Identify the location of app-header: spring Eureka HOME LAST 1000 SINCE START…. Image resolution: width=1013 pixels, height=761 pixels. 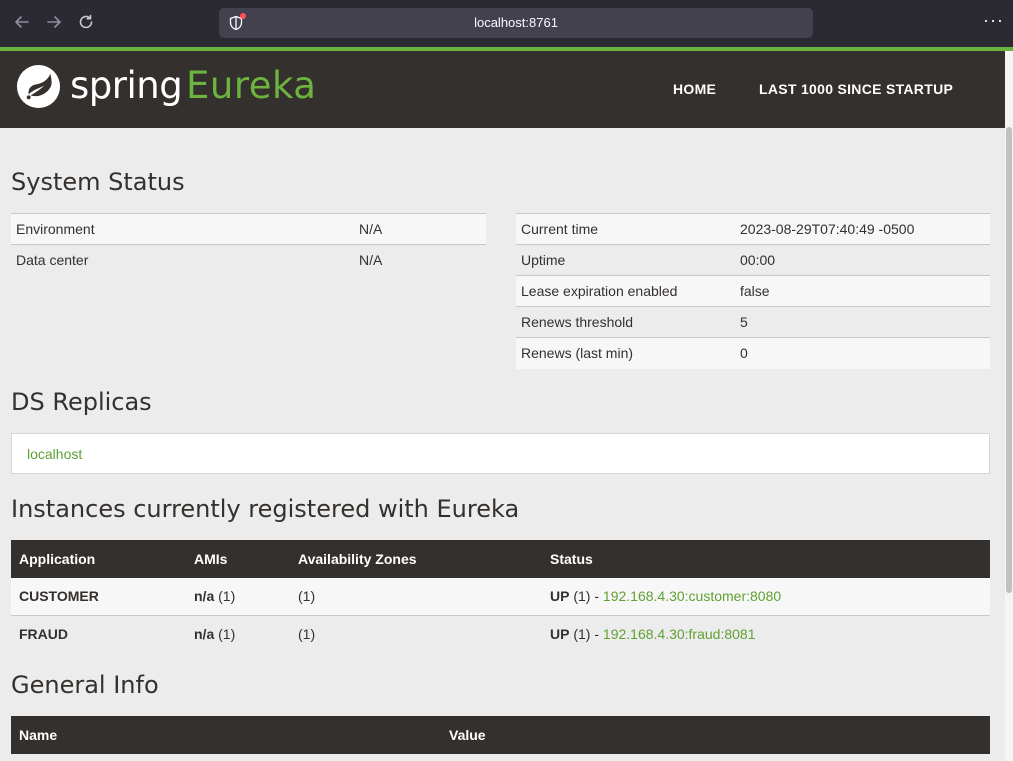
(502, 89).